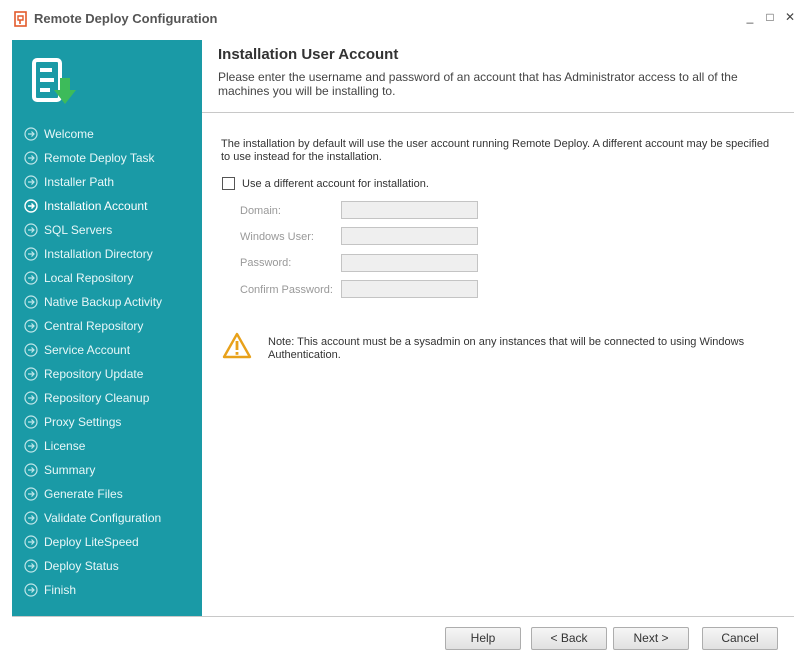  I want to click on sidebar-item-label: Installation Account, so click(96, 206).